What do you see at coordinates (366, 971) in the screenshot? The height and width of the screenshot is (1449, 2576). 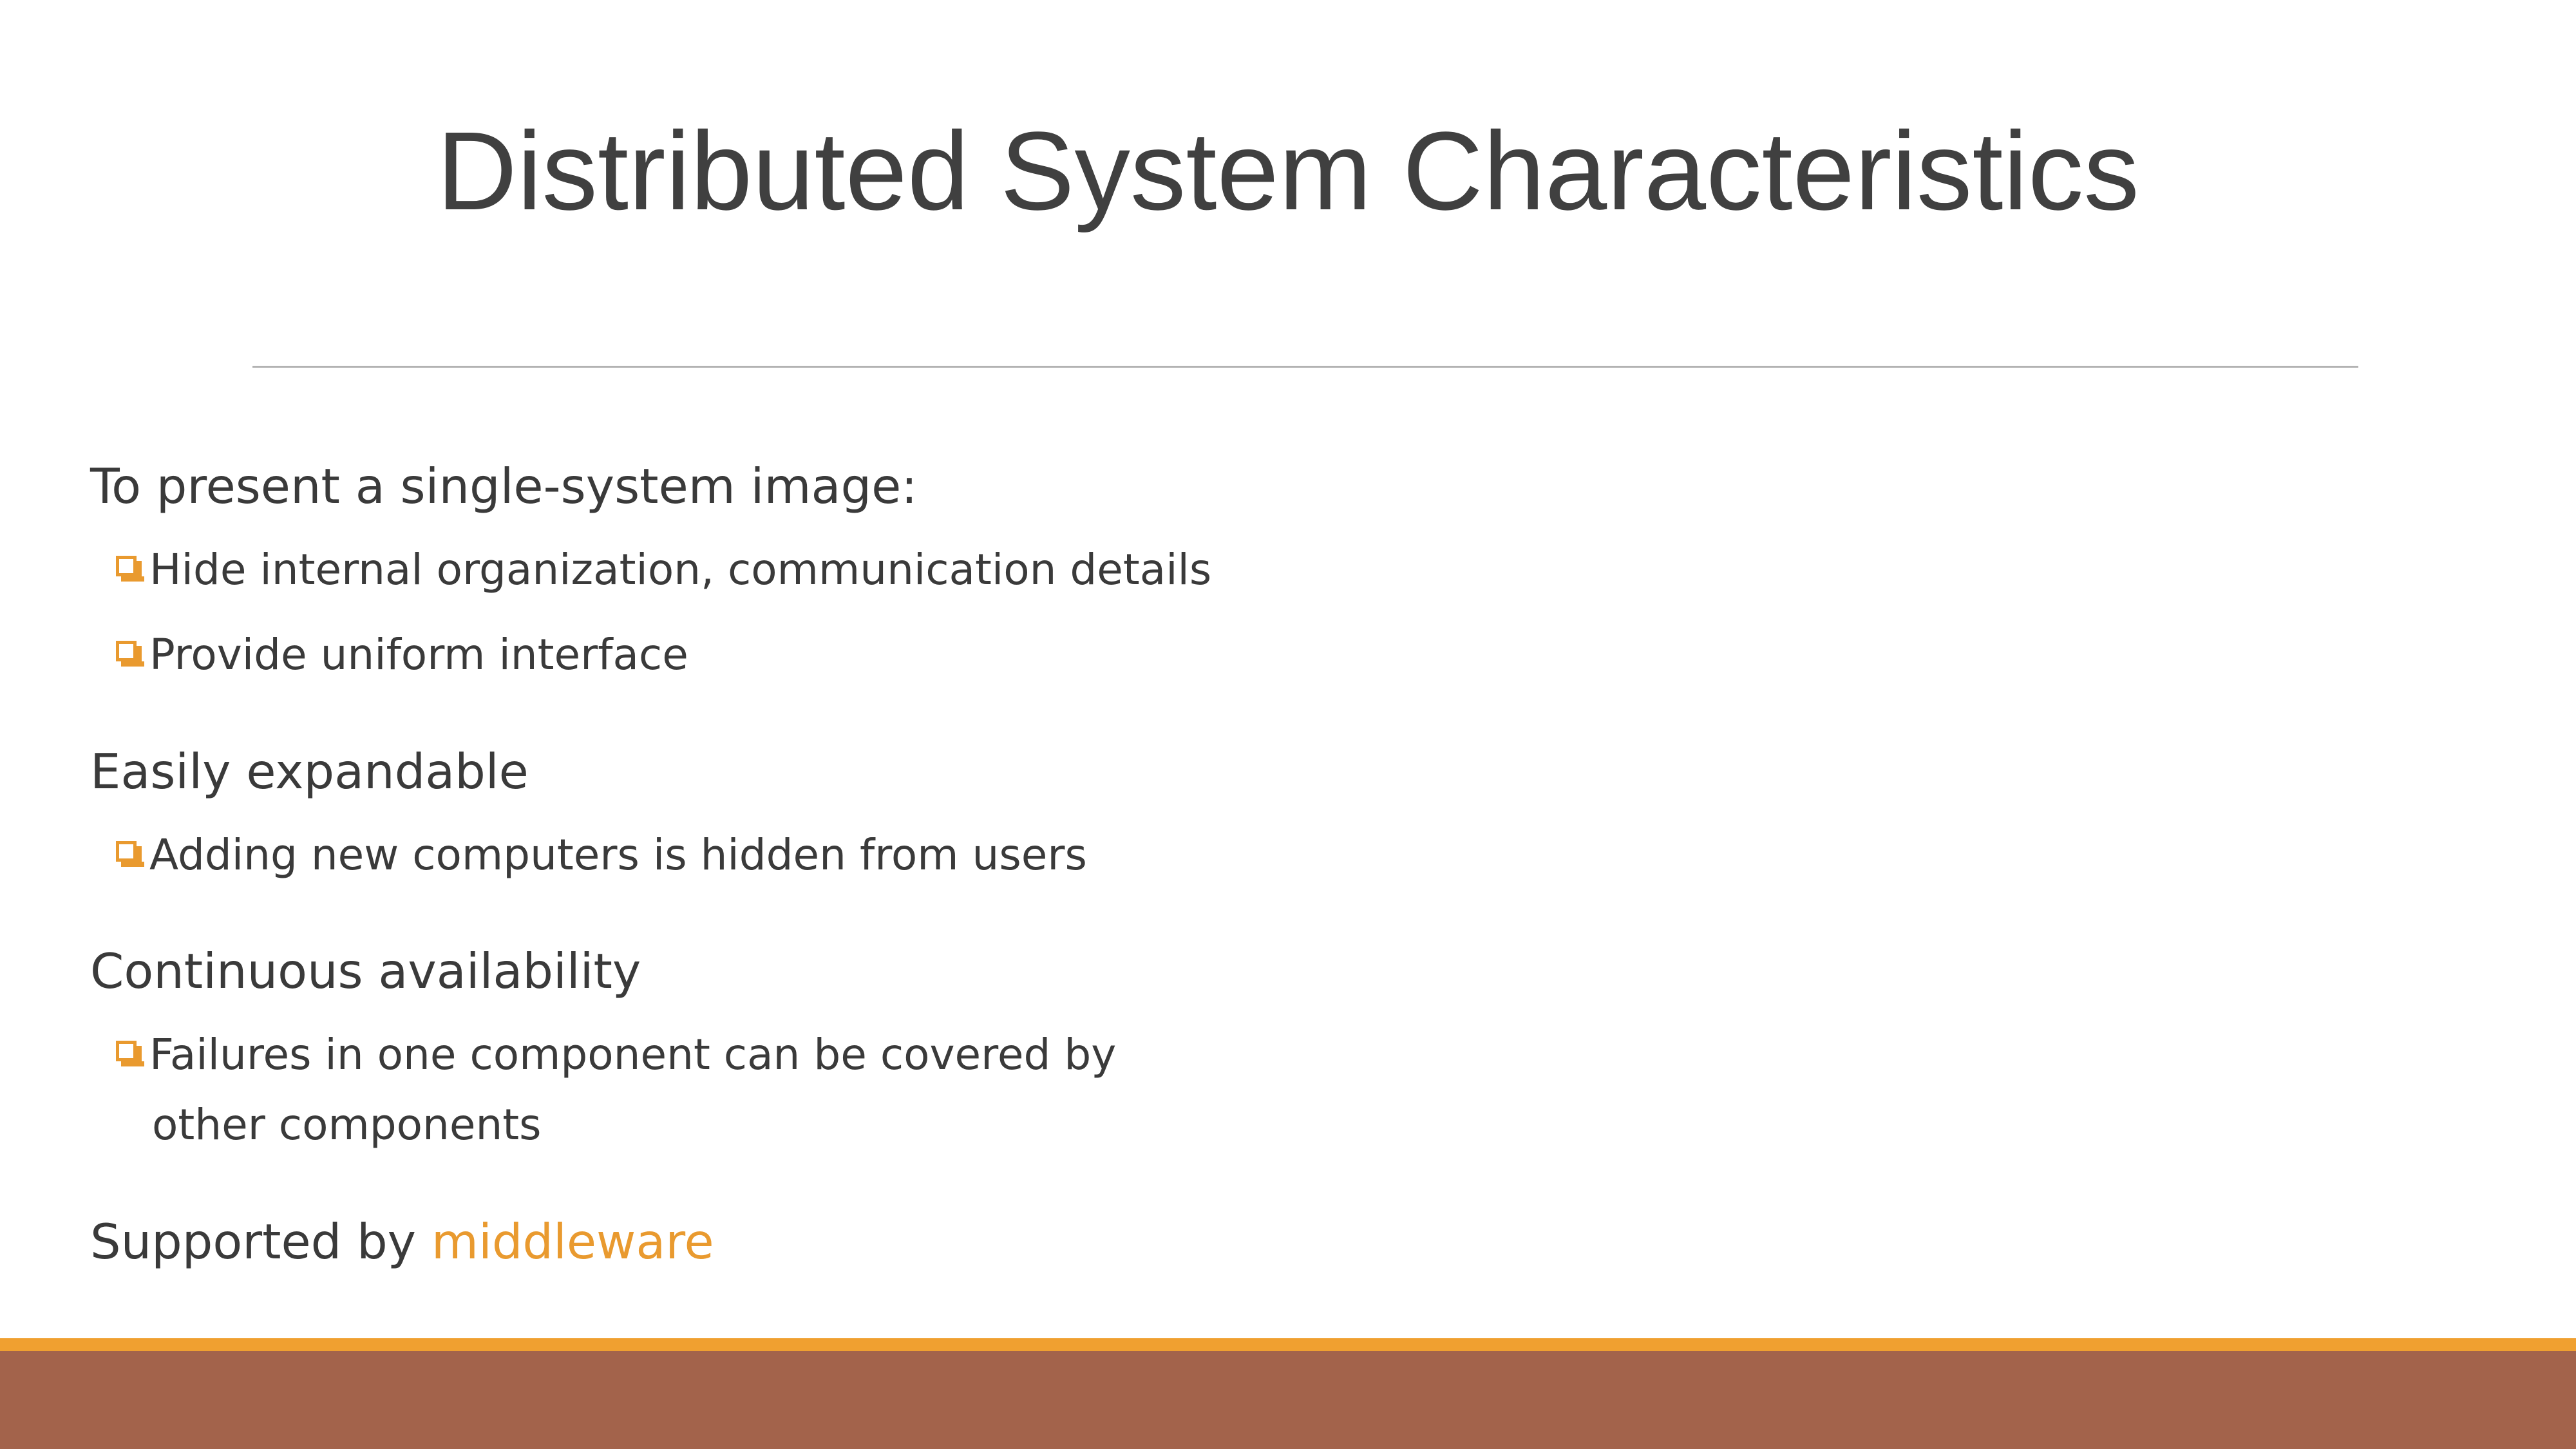 I see `section-heading-availability: Continuous availability` at bounding box center [366, 971].